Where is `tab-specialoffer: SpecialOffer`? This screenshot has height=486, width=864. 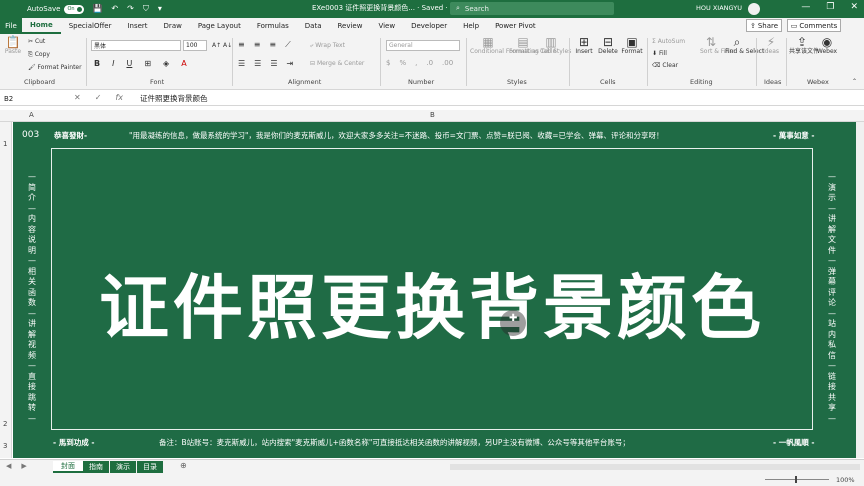
tab-specialoffer: SpecialOffer is located at coordinates (90, 26).